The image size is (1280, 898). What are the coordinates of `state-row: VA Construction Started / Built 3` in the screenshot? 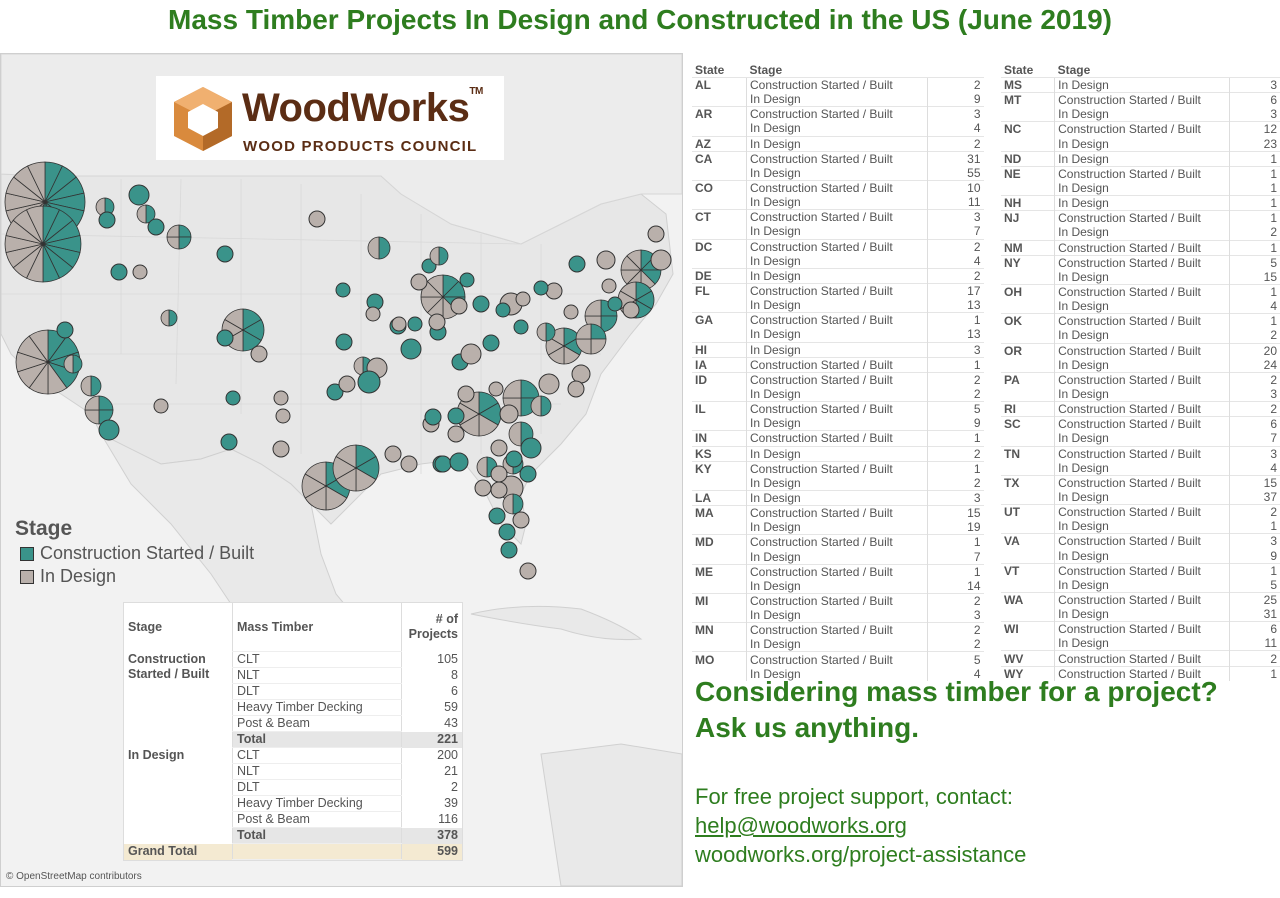 It's located at (1140, 541).